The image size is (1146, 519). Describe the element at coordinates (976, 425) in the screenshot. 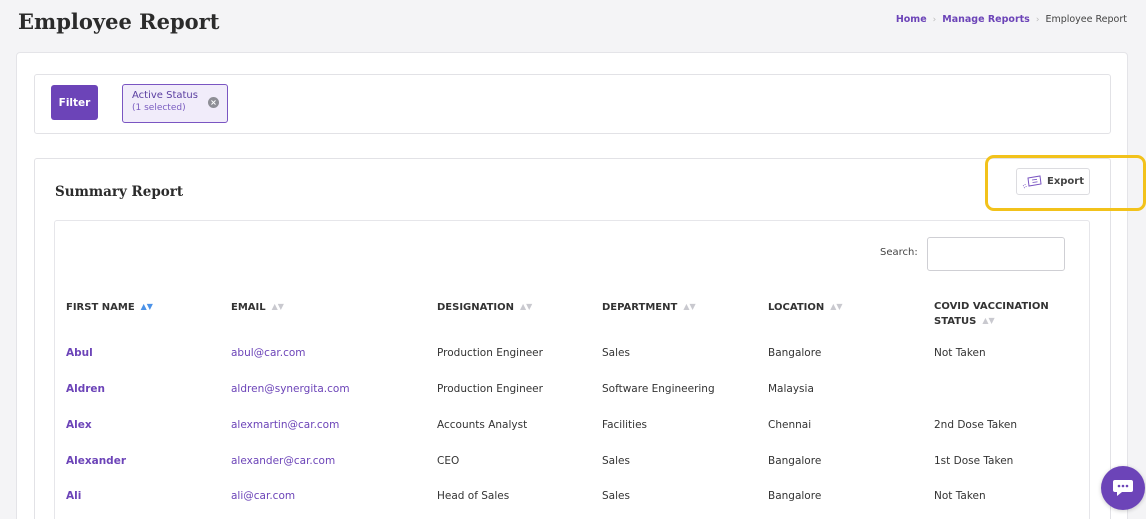

I see `vaccination-status-cell: 2nd Dose Taken` at that location.